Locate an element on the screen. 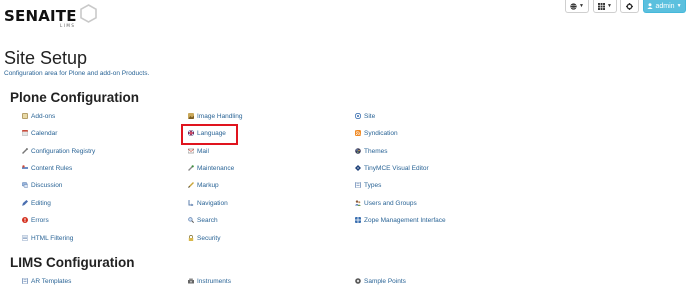  navigation-icon is located at coordinates (191, 203).